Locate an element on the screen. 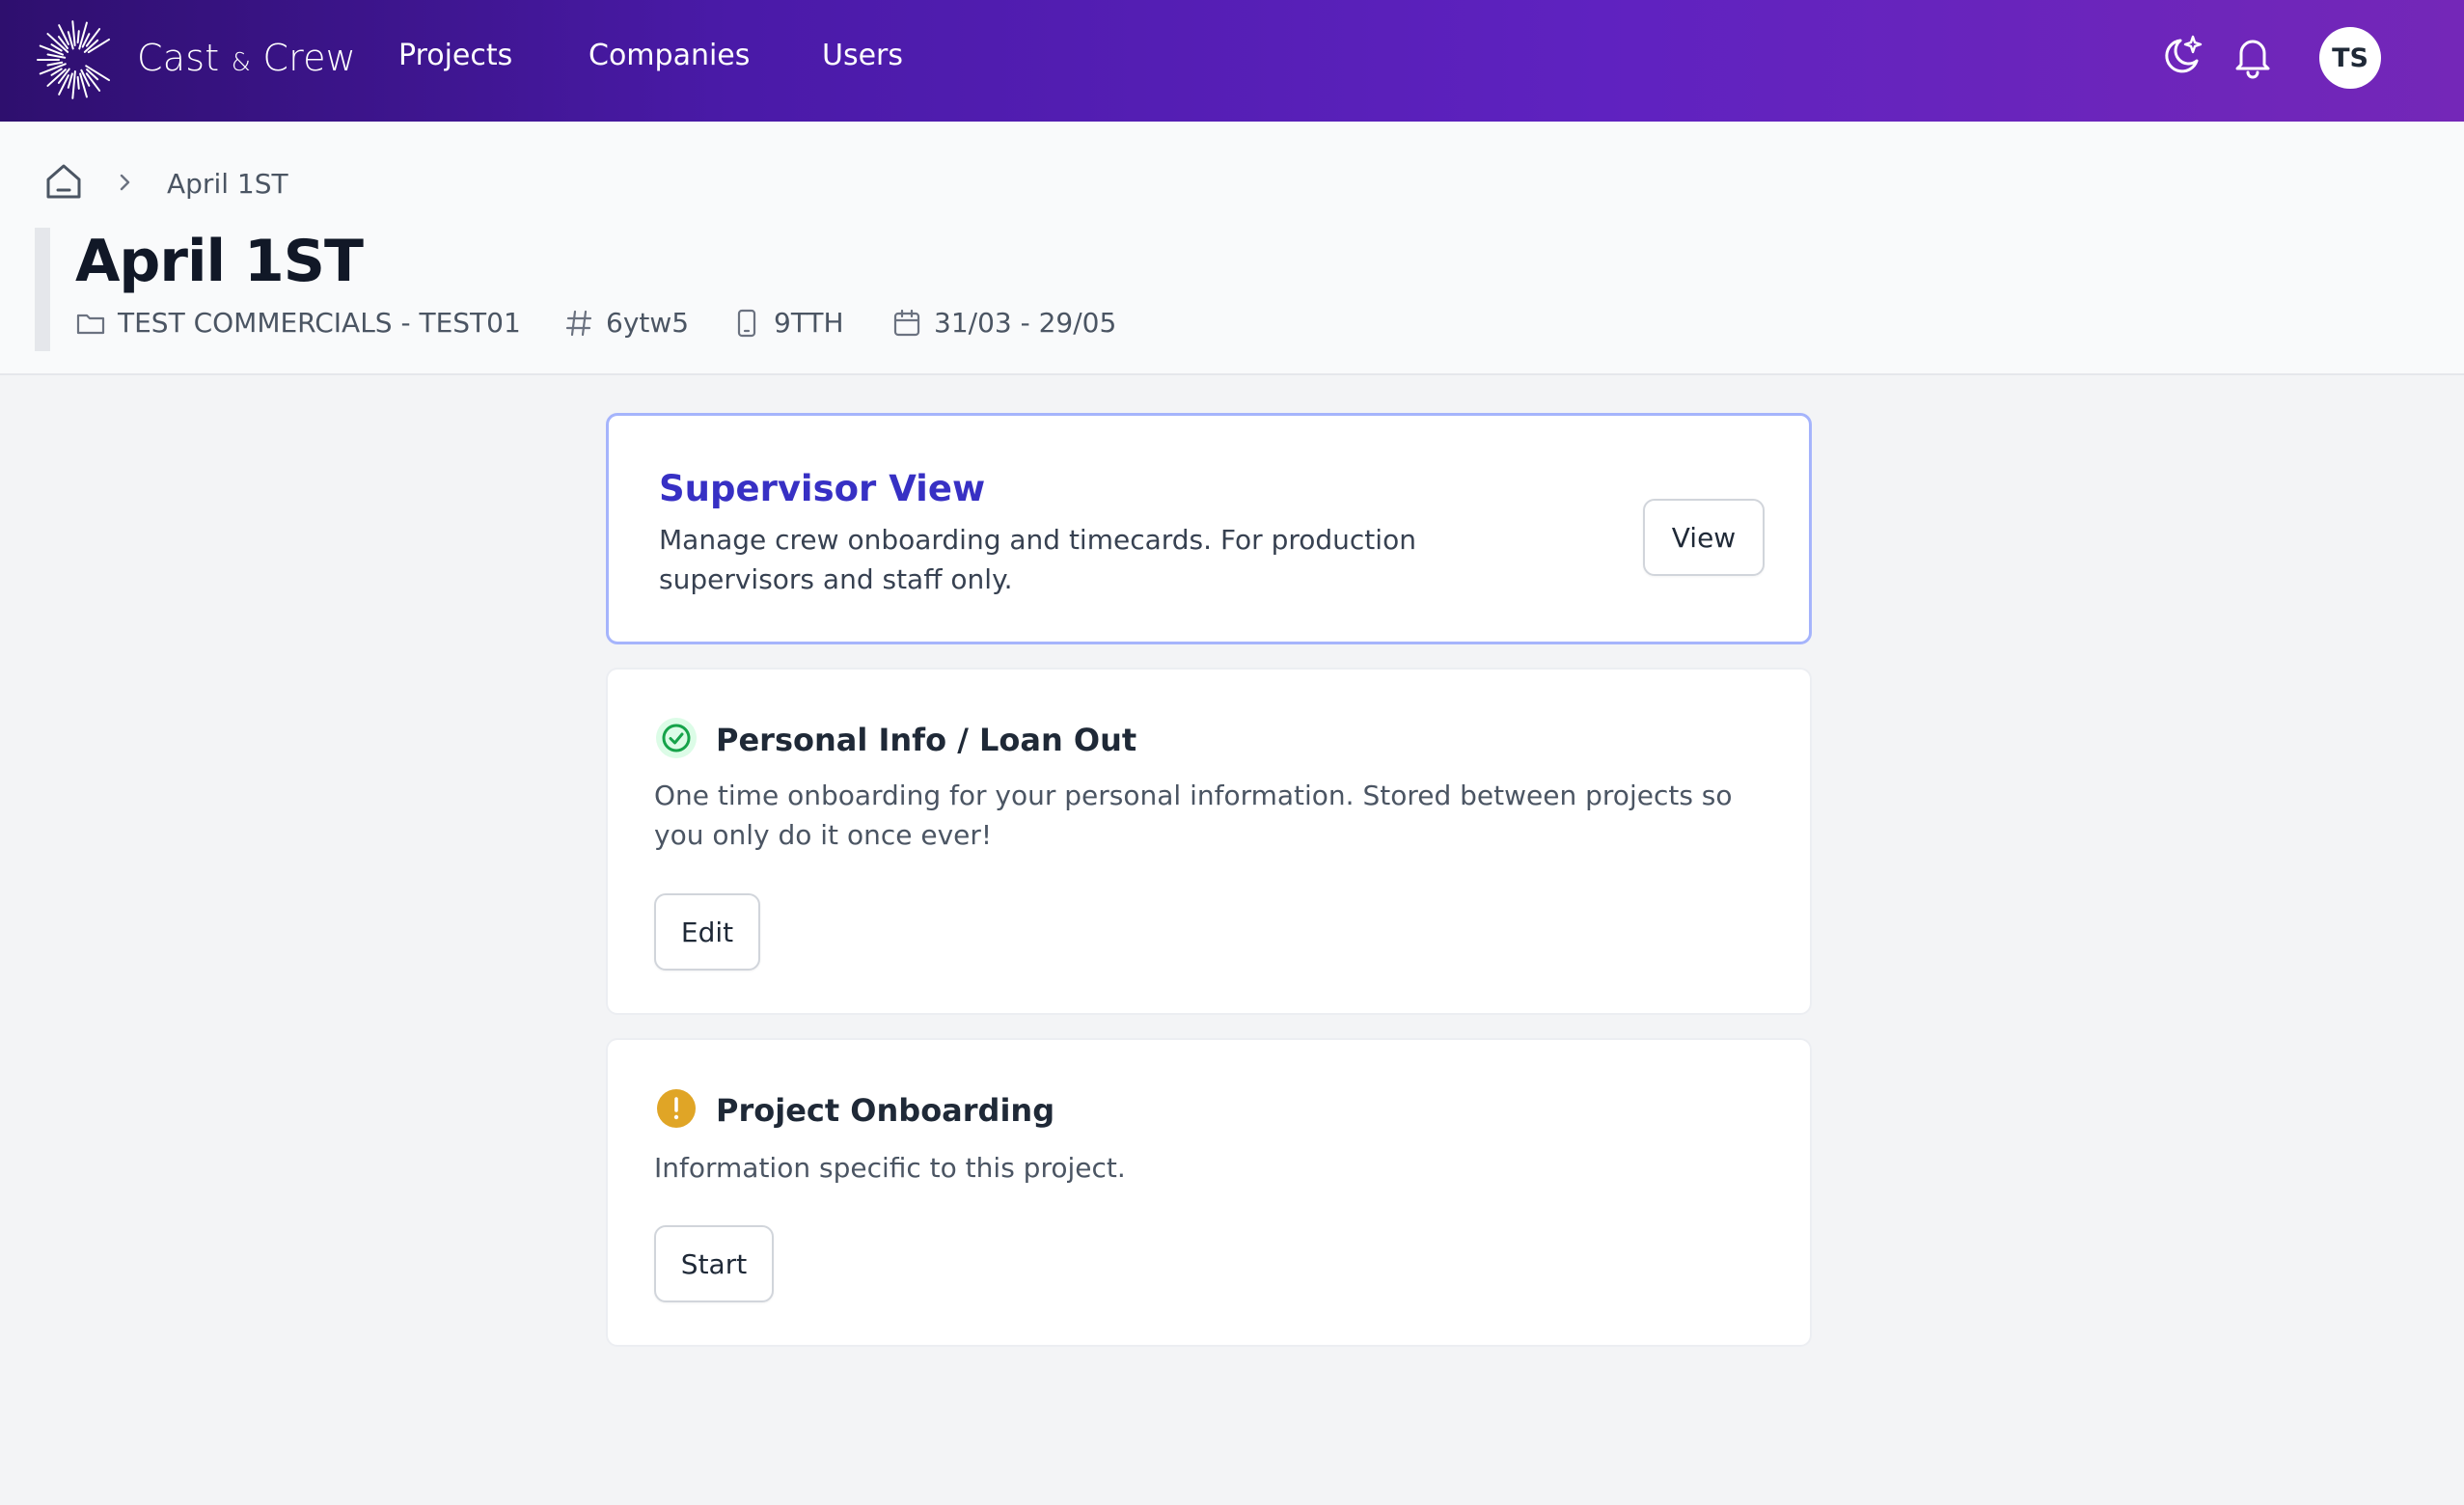 This screenshot has width=2464, height=1505. meta-dates: 31/03 - 29/05 is located at coordinates (1003, 323).